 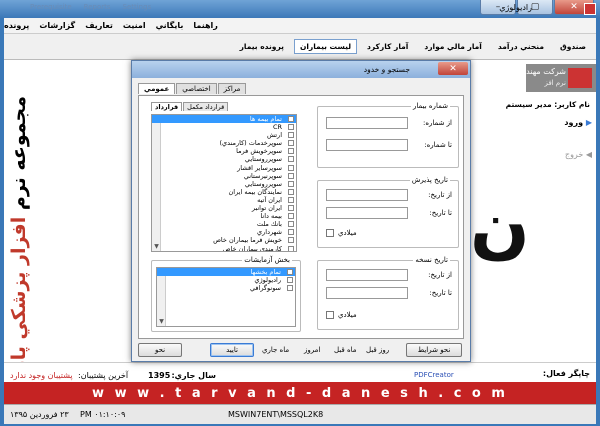 What do you see at coordinates (387, 46) in the screenshot?
I see `tab-work-stats: آمار كاركرد` at bounding box center [387, 46].